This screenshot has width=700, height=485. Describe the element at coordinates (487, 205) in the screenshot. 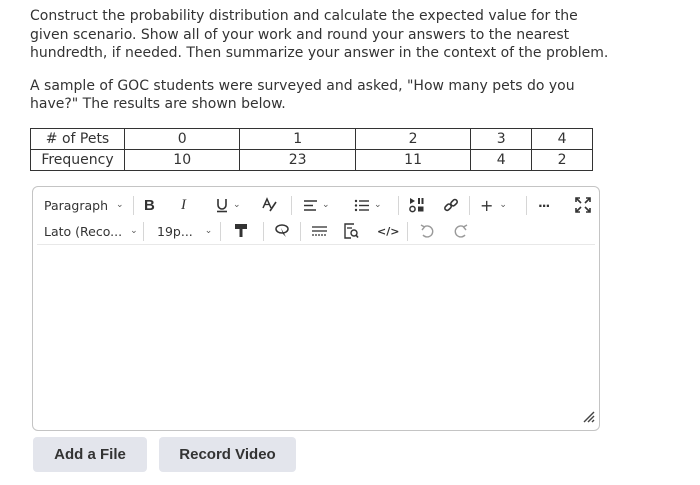

I see `plus-icon: +` at that location.